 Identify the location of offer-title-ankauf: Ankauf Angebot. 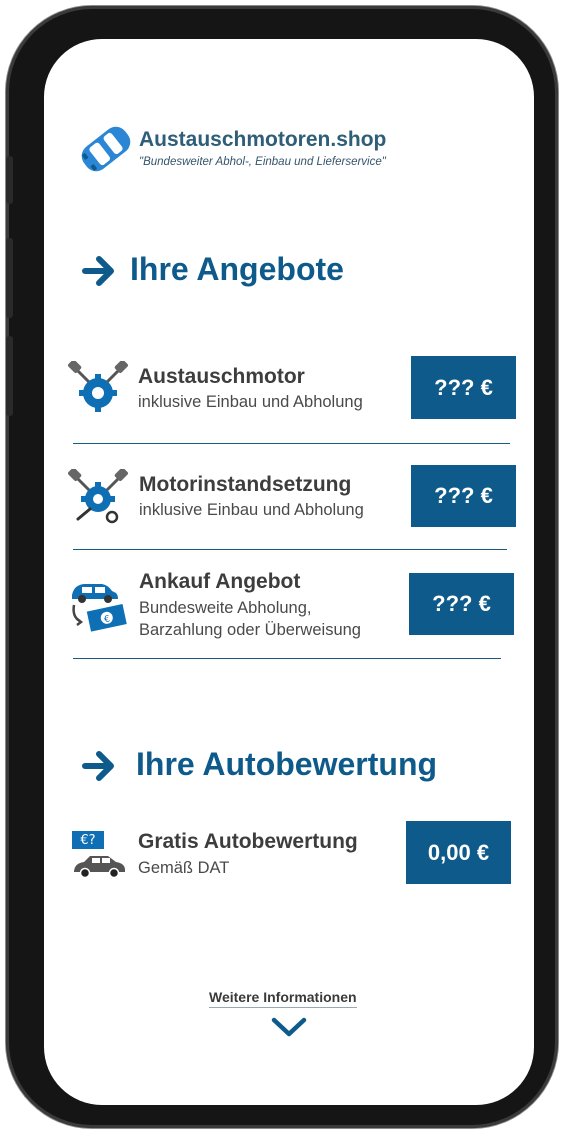
(220, 581).